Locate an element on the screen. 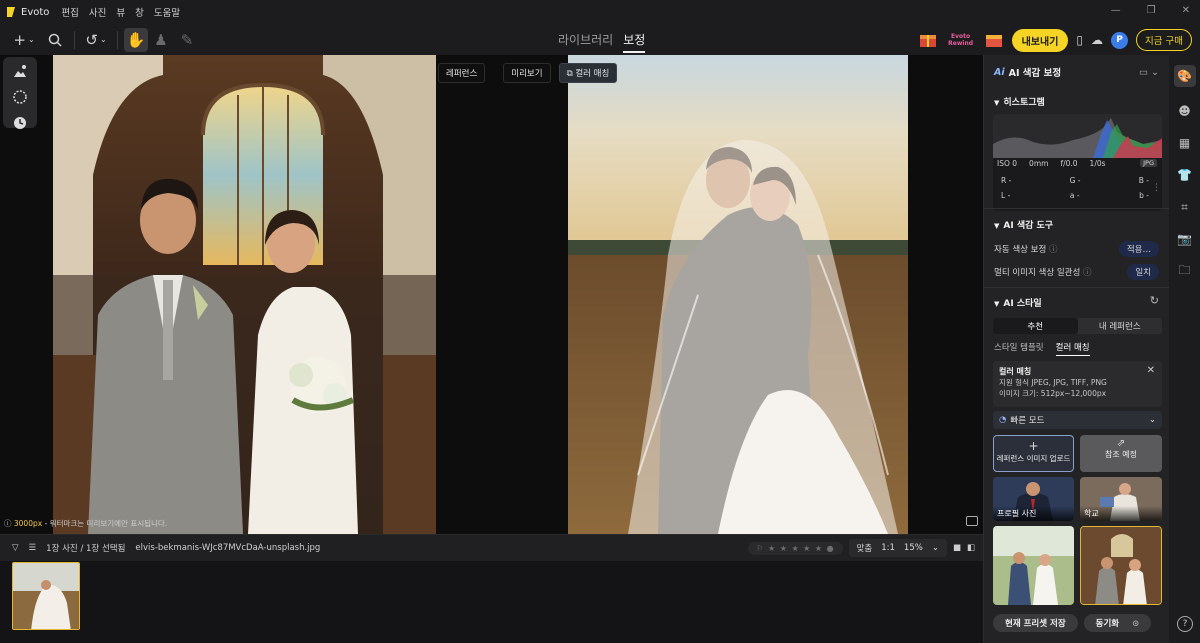 This screenshot has width=1200, height=643. menu-photo: 사진 is located at coordinates (97, 12).